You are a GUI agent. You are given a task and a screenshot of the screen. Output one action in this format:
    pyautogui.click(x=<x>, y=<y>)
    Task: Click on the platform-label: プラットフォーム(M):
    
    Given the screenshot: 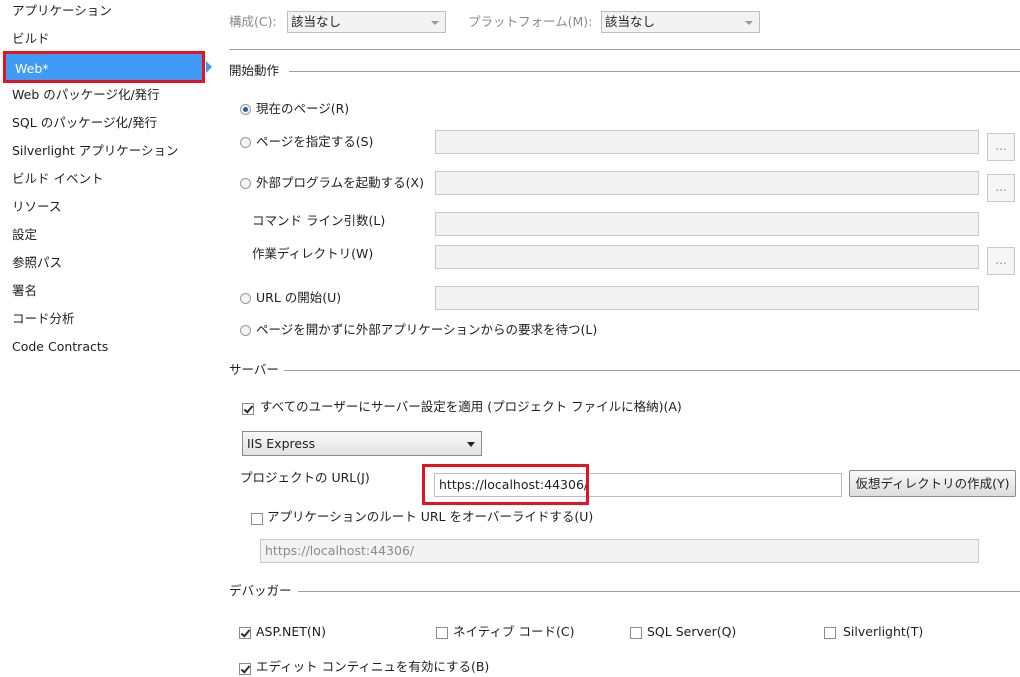 What is the action you would take?
    pyautogui.click(x=530, y=21)
    